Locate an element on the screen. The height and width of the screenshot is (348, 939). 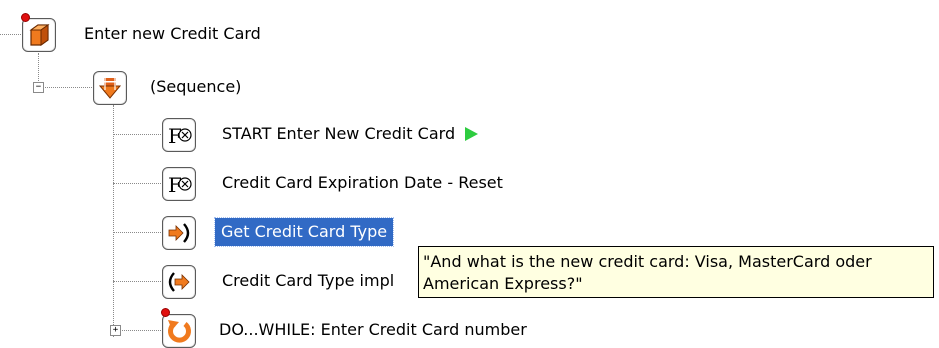
tree-item-expiration-reset-label: Credit Card Expiration Date - Reset is located at coordinates (362, 183).